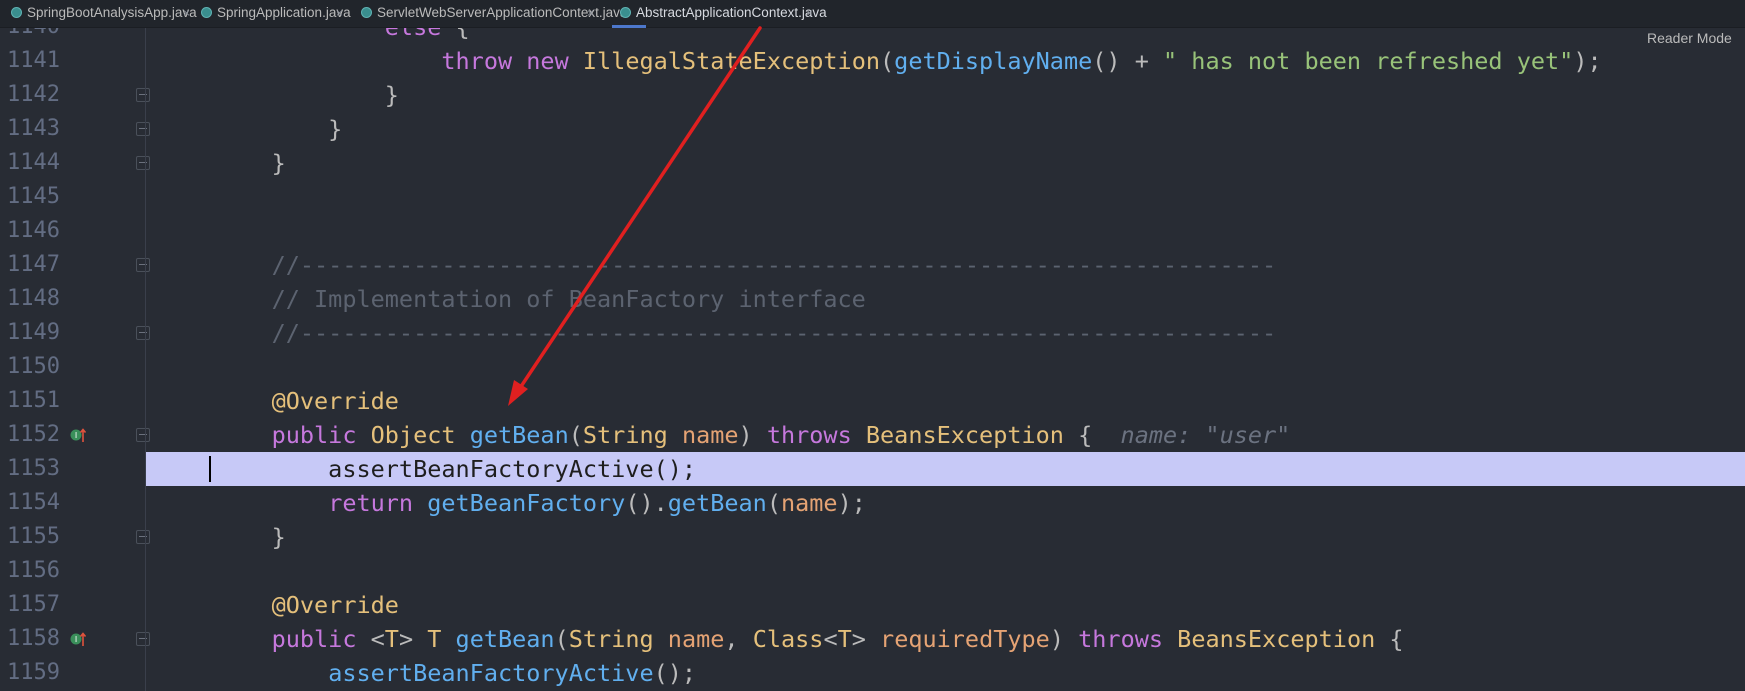 This screenshot has width=1745, height=691. Describe the element at coordinates (1389, 639) in the screenshot. I see `code-token: {` at that location.